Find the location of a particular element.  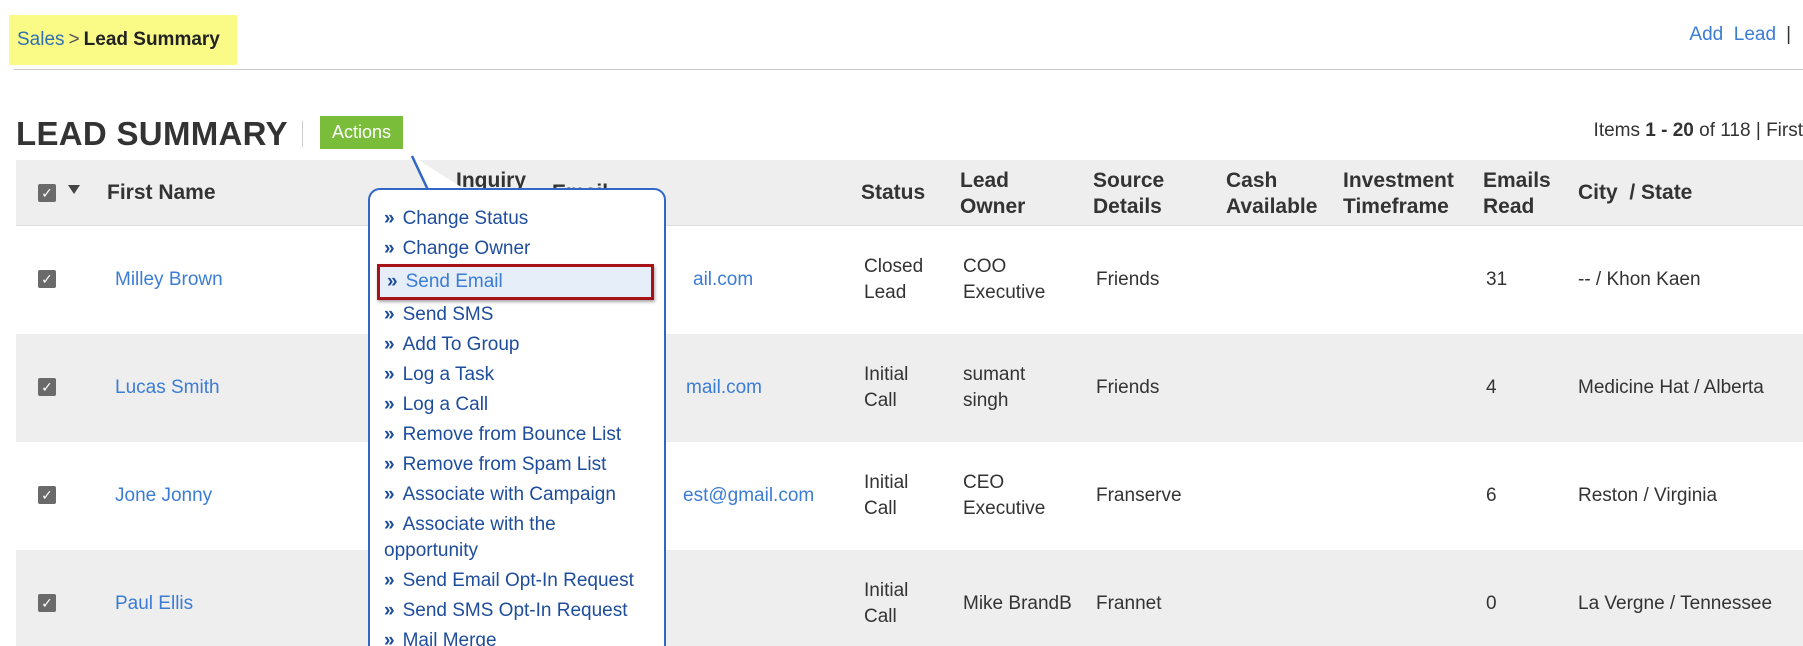

menu-item-remove-spam-list: » Remove from Spam List is located at coordinates (517, 465).